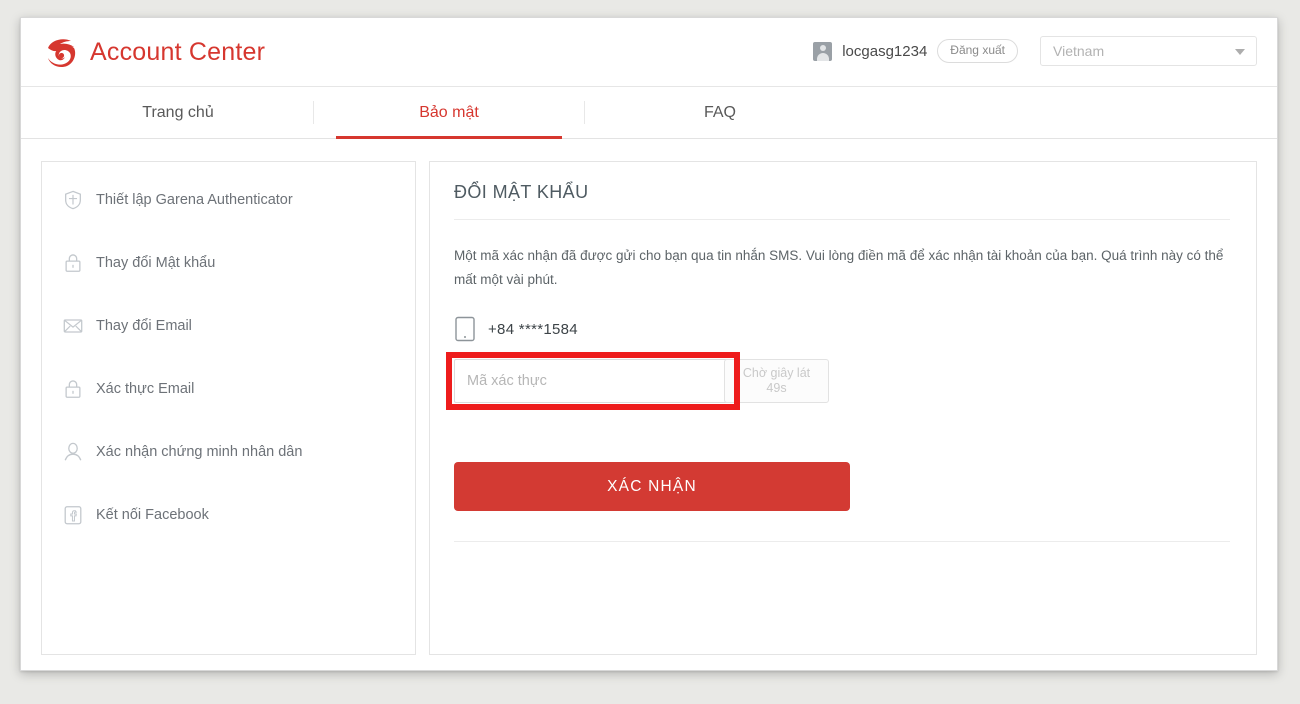  I want to click on username-label: locgasg1234, so click(885, 51).